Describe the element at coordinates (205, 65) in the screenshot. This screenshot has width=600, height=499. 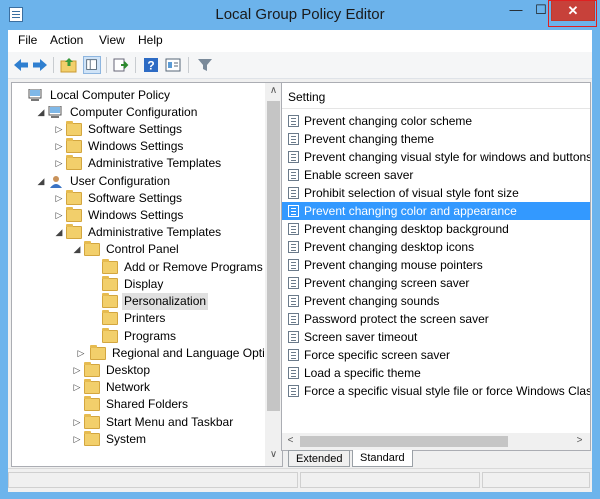
I see `filter-icon` at that location.